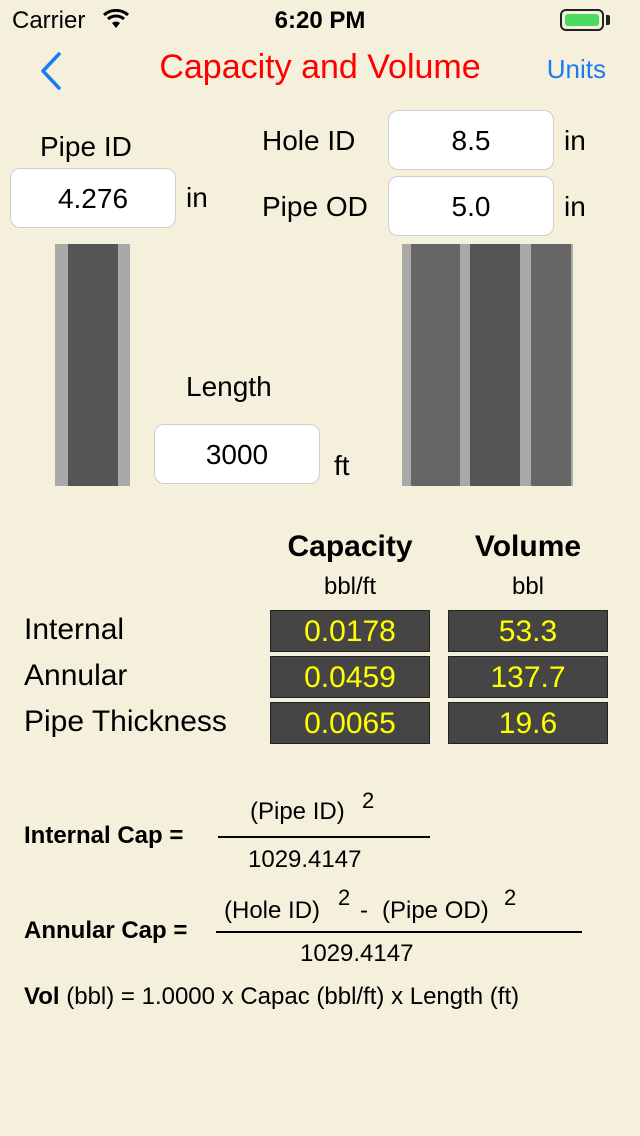 The width and height of the screenshot is (640, 1136). Describe the element at coordinates (350, 677) in the screenshot. I see `annular-capacity-value: 0.0459` at that location.